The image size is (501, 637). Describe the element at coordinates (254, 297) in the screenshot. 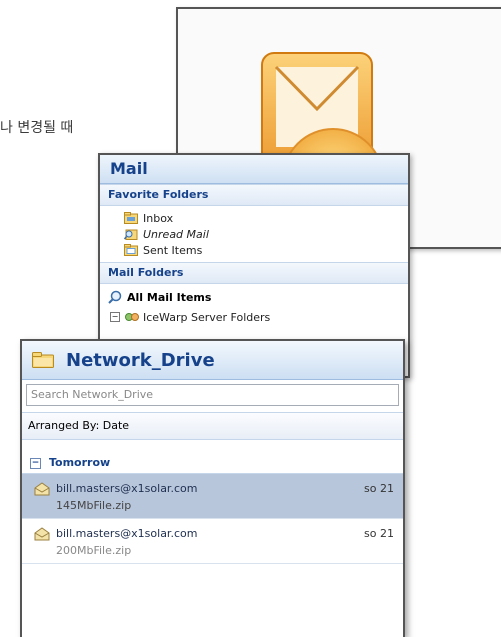

I see `all-mail-items: All Mail Items` at that location.